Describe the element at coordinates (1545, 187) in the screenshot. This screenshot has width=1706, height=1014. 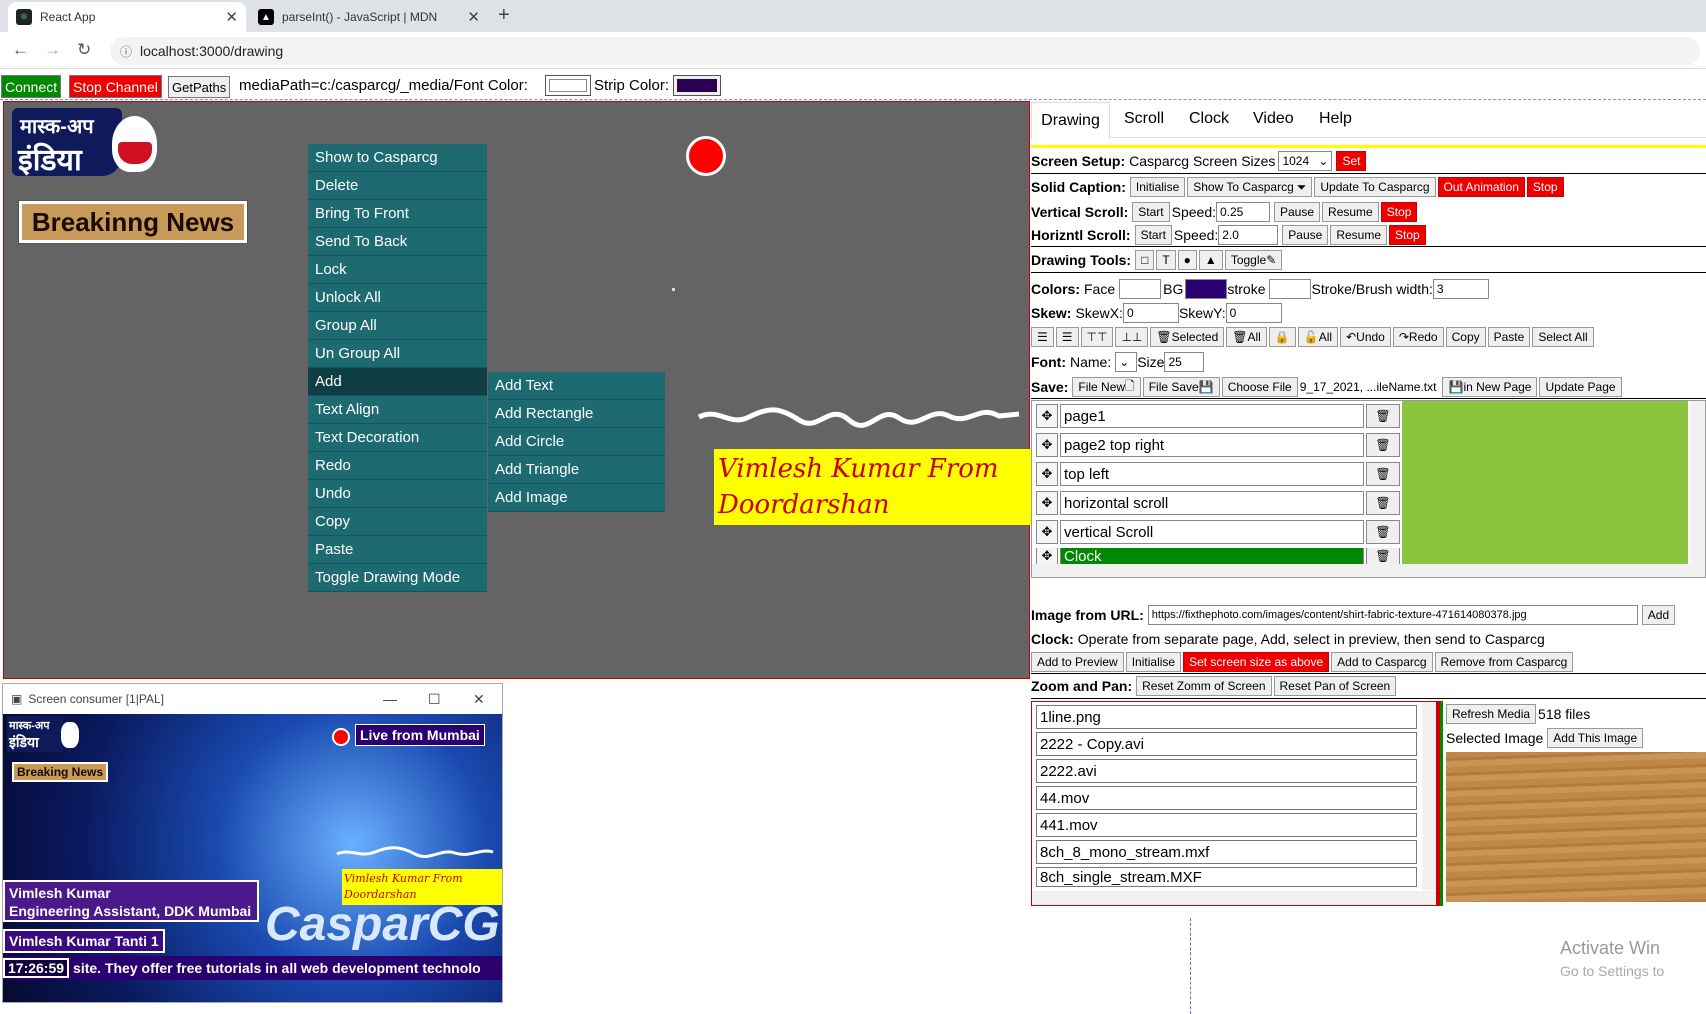
I see `stop-caption-button: Stop` at that location.